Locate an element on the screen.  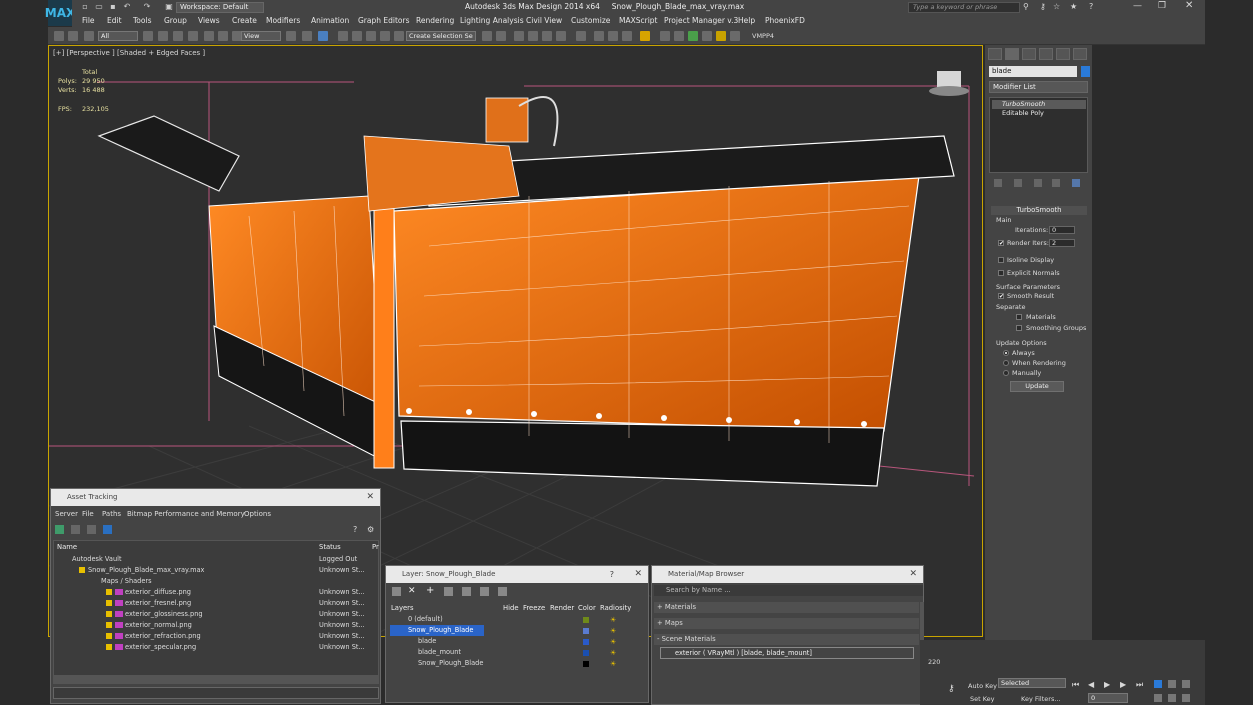
render-production-icon is located at coordinates (627, 36).